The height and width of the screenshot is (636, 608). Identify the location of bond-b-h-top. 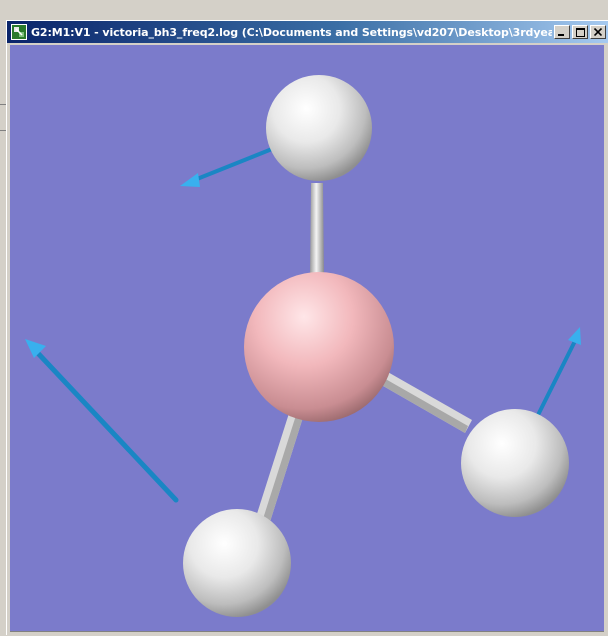
(317, 230).